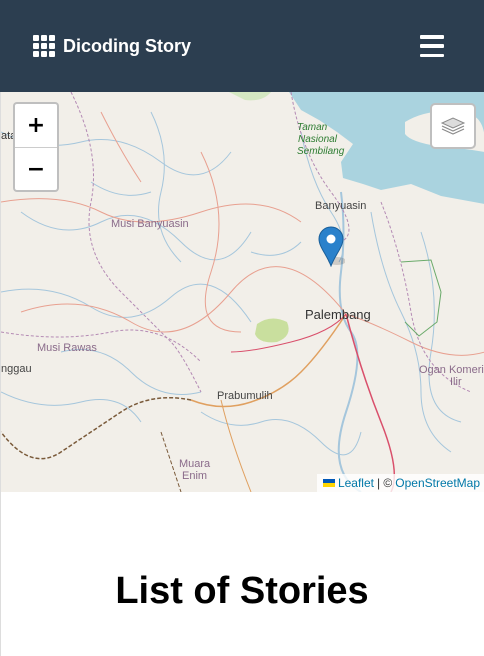 Image resolution: width=484 pixels, height=656 pixels. What do you see at coordinates (242, 591) in the screenshot?
I see `page-title: List of Stories` at bounding box center [242, 591].